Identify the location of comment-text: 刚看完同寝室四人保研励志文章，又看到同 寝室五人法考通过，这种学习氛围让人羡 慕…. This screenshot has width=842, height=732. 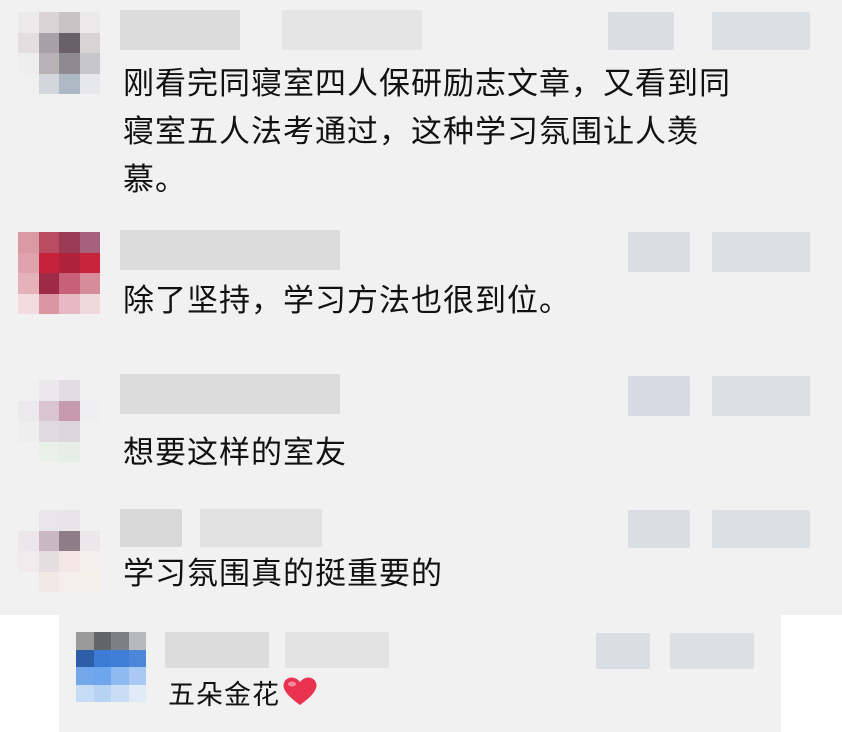
(427, 132).